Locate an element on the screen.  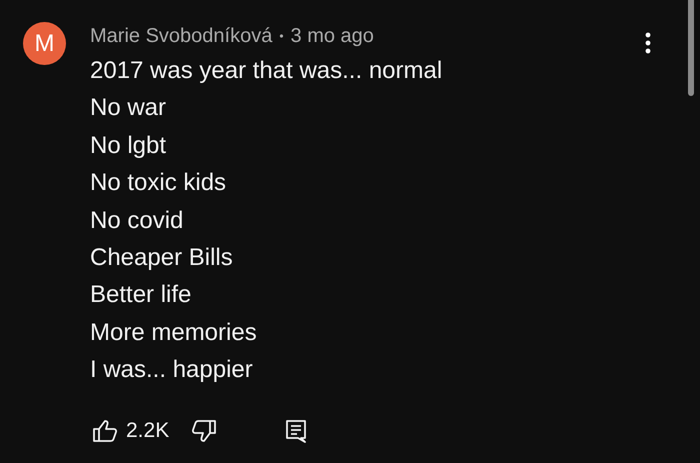
more-icon is located at coordinates (648, 43).